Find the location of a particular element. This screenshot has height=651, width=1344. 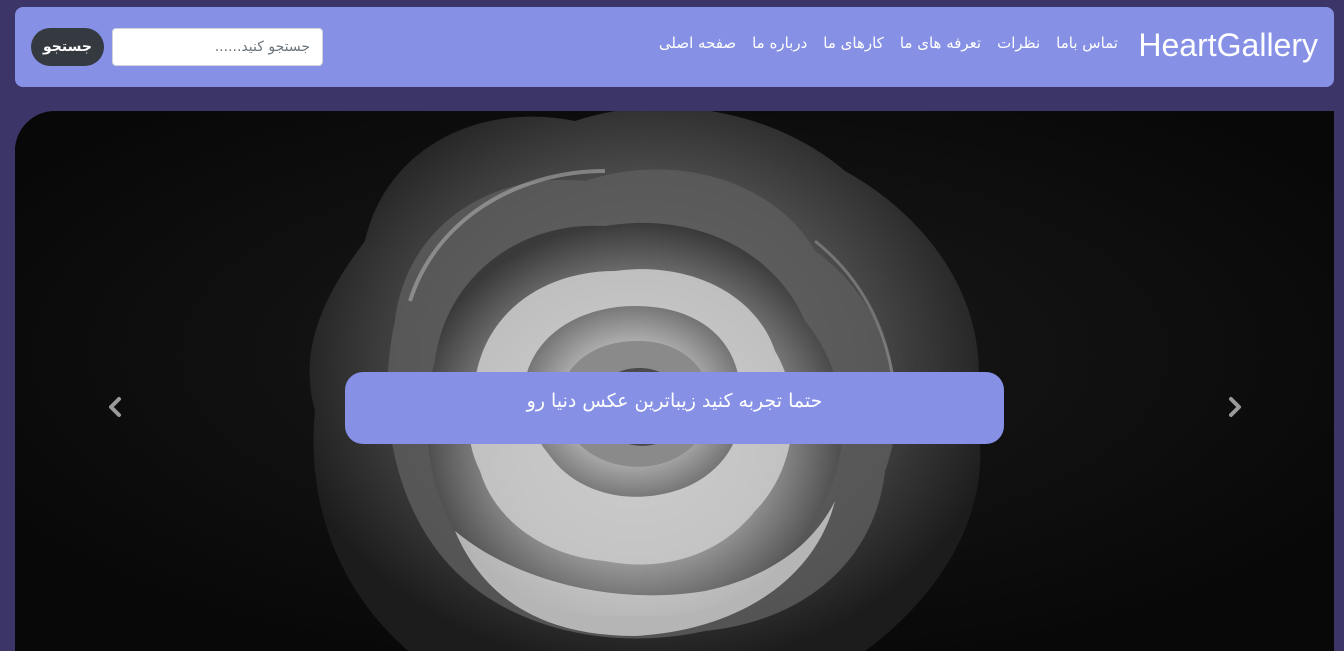

search-input is located at coordinates (217, 47).